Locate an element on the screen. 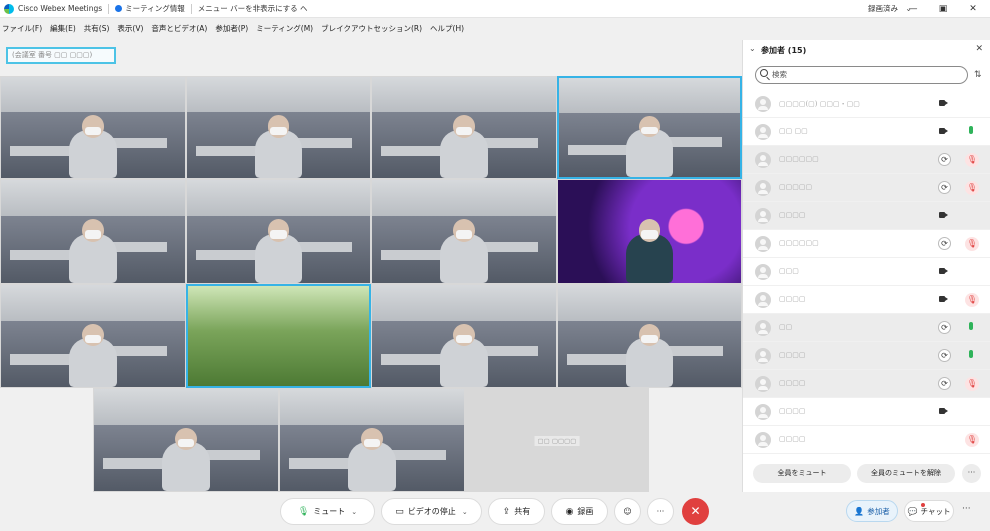 Image resolution: width=990 pixels, height=531 pixels. panel-header: ⌄ 参加者 (15) ✕ is located at coordinates (866, 51).